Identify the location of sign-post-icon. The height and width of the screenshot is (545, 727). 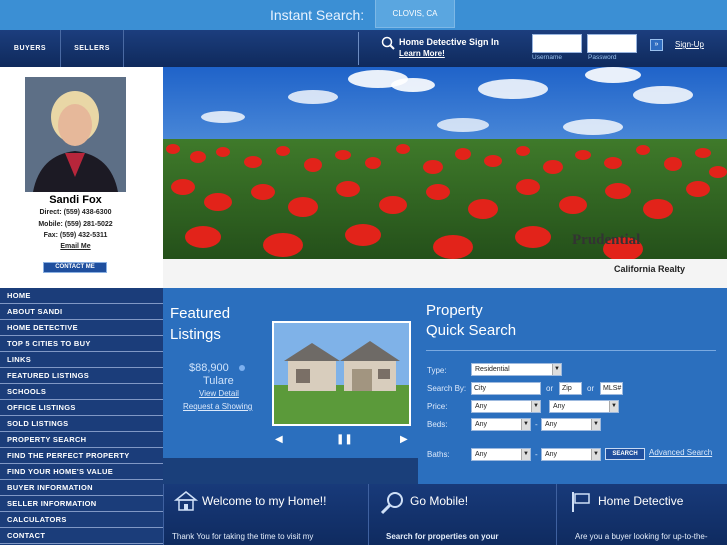
(581, 502).